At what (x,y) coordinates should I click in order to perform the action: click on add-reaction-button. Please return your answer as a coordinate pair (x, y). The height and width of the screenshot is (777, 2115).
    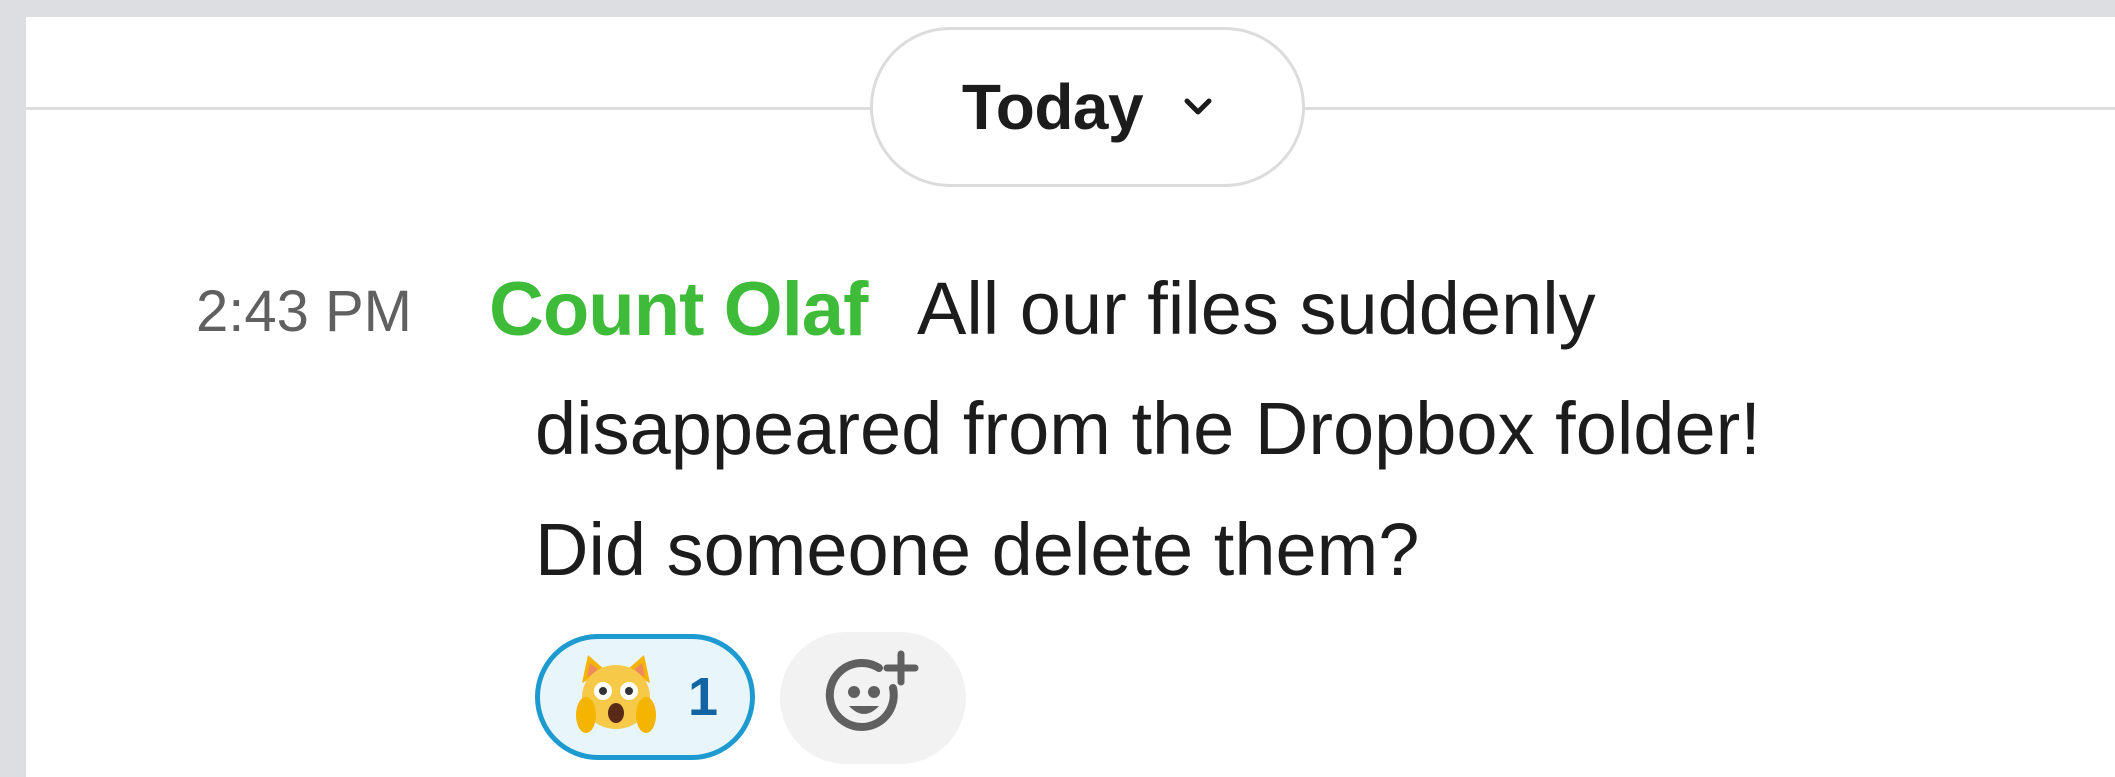
    Looking at the image, I should click on (873, 698).